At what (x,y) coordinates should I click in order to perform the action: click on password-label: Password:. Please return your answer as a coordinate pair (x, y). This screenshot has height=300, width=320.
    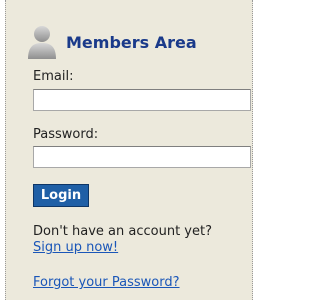
    Looking at the image, I should click on (66, 134).